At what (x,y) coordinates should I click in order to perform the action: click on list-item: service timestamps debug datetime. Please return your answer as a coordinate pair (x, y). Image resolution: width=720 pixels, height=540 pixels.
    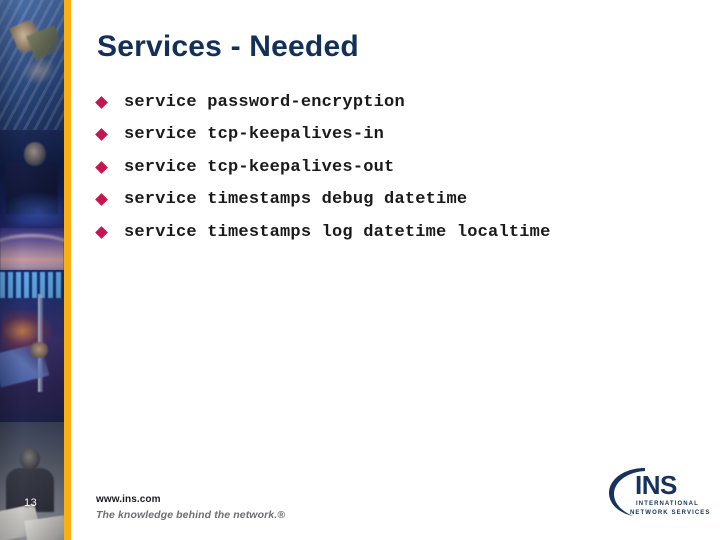
    Looking at the image, I should click on (401, 200).